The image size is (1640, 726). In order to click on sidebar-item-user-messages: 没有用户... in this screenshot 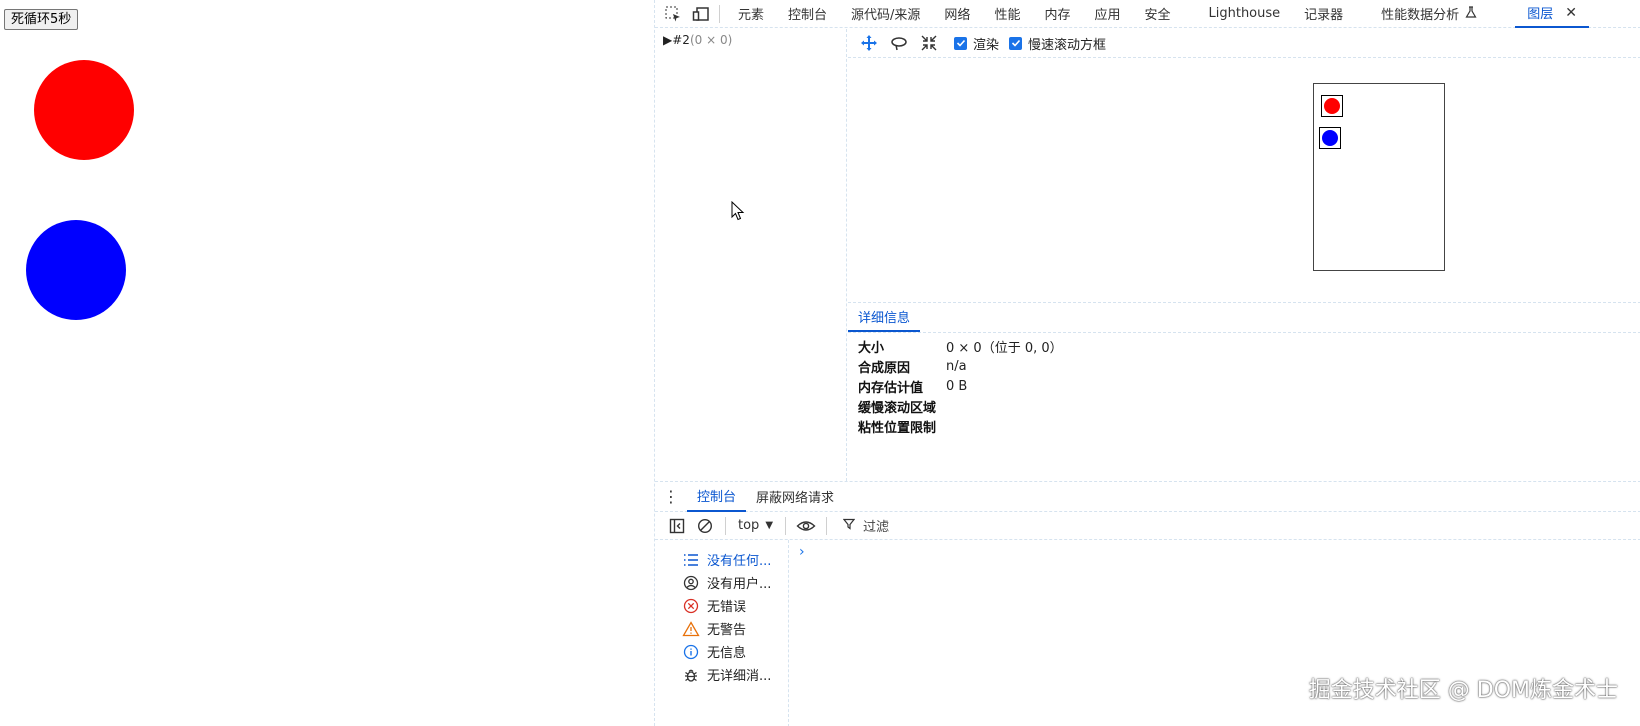, I will do `click(721, 582)`.